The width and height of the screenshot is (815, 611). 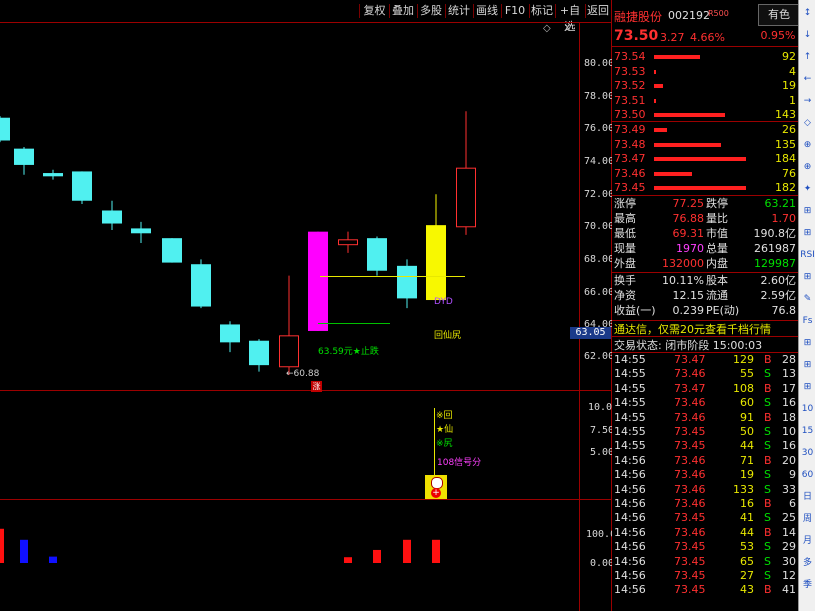 What do you see at coordinates (807, 211) in the screenshot?
I see `sidebar-tool-9: ⊞` at bounding box center [807, 211].